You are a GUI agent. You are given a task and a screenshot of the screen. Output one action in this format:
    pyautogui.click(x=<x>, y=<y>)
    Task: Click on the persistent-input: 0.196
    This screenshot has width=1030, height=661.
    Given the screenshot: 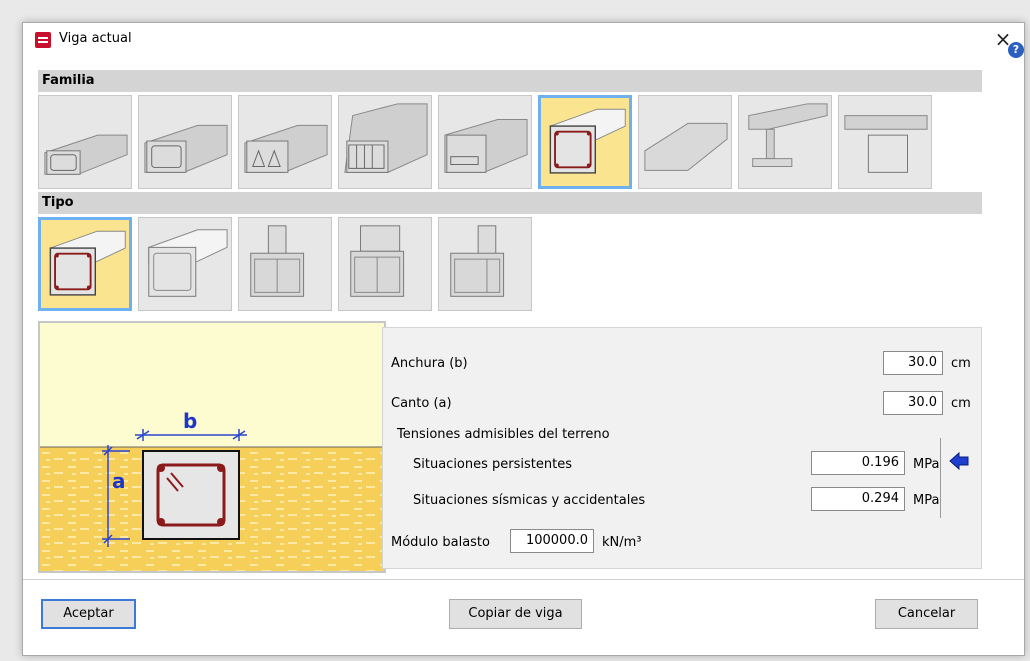 What is the action you would take?
    pyautogui.click(x=858, y=463)
    